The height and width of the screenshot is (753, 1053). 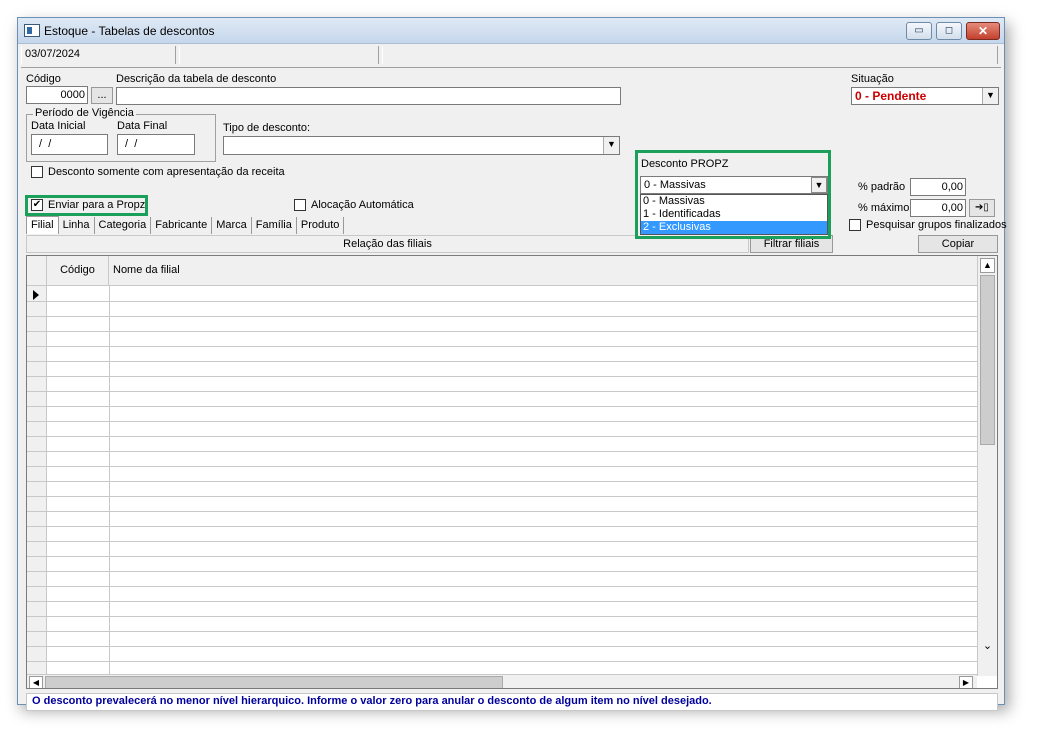 What do you see at coordinates (300, 205) in the screenshot?
I see `alocacao-checkbox` at bounding box center [300, 205].